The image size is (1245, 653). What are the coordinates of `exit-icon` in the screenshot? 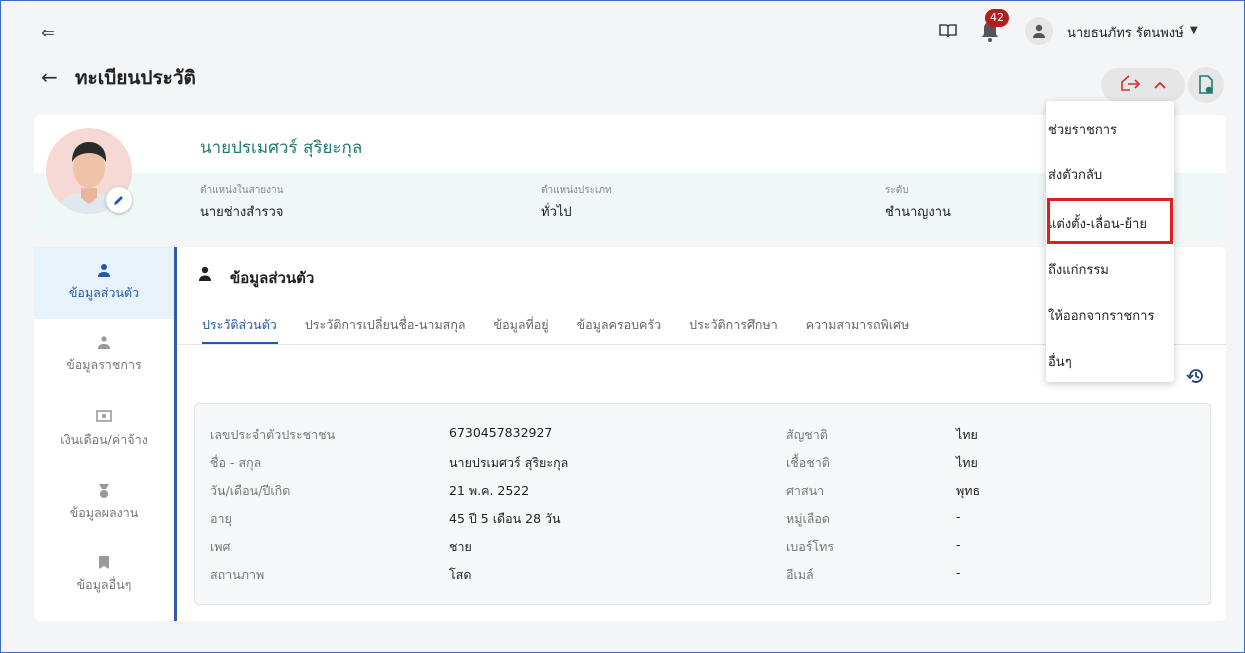 It's located at (1130, 85).